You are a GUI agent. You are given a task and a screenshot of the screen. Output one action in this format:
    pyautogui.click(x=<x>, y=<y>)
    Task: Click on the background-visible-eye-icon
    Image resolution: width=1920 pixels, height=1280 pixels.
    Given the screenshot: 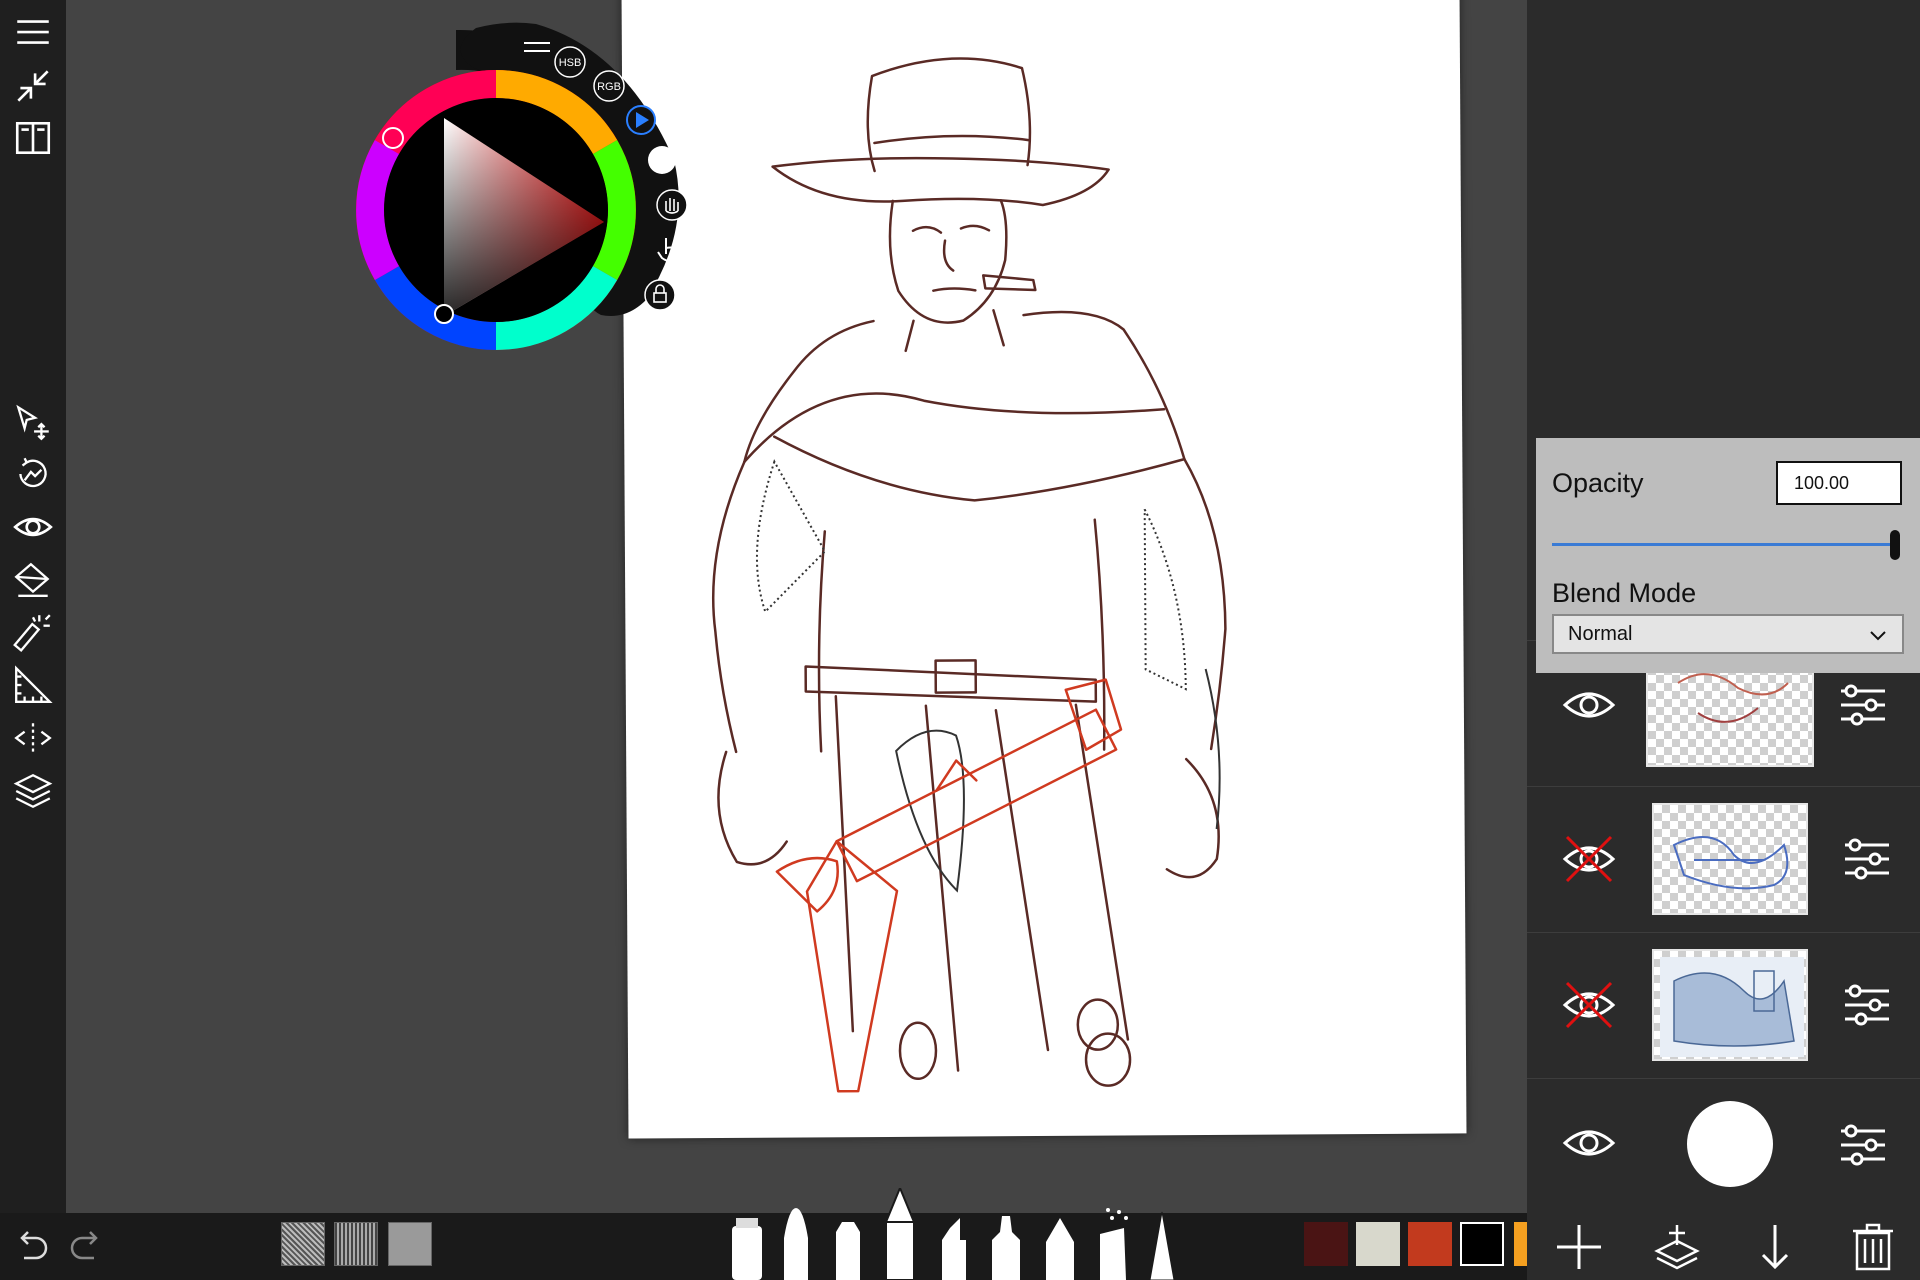 What is the action you would take?
    pyautogui.click(x=1589, y=1143)
    